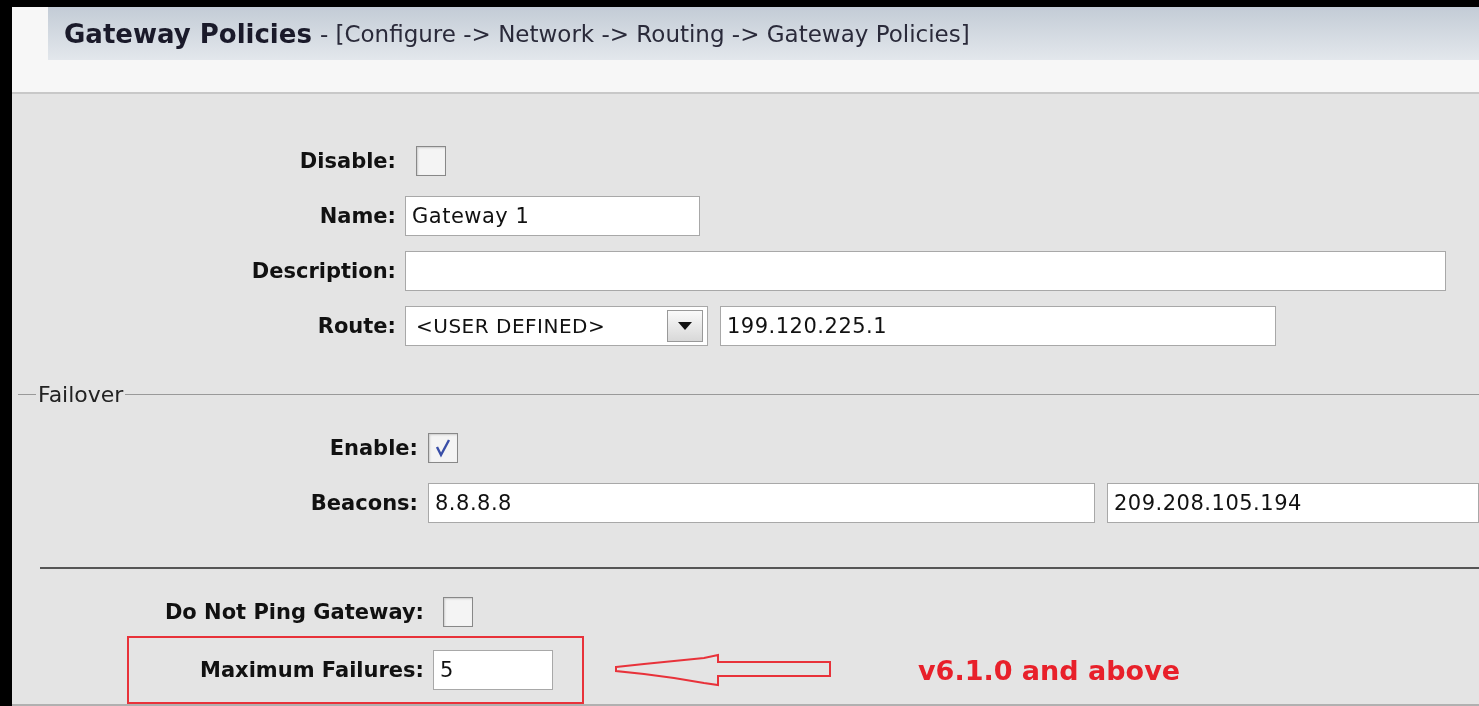  I want to click on version-note: v6.1.0 and above, so click(1049, 670).